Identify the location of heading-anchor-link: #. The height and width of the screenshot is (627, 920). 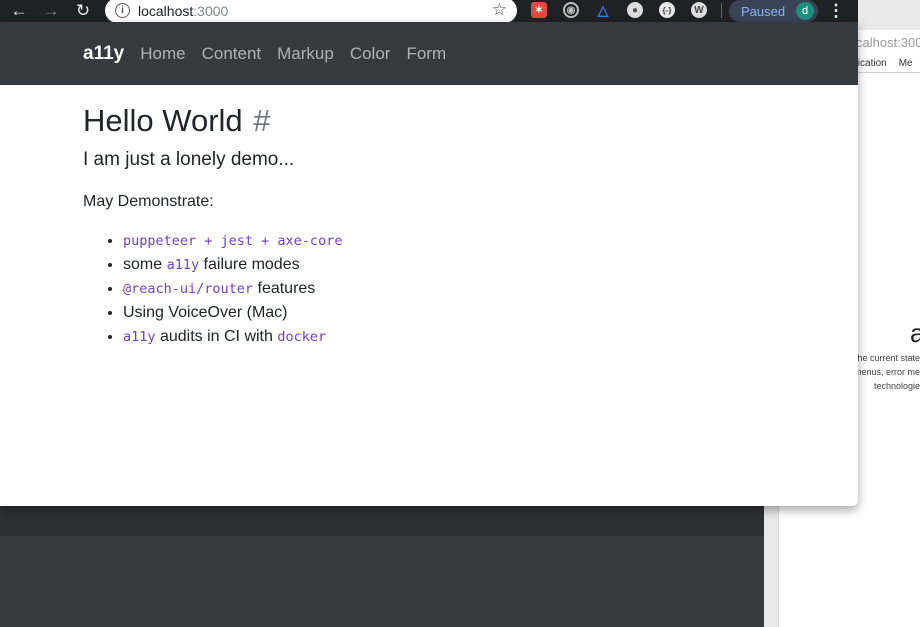
(261, 120).